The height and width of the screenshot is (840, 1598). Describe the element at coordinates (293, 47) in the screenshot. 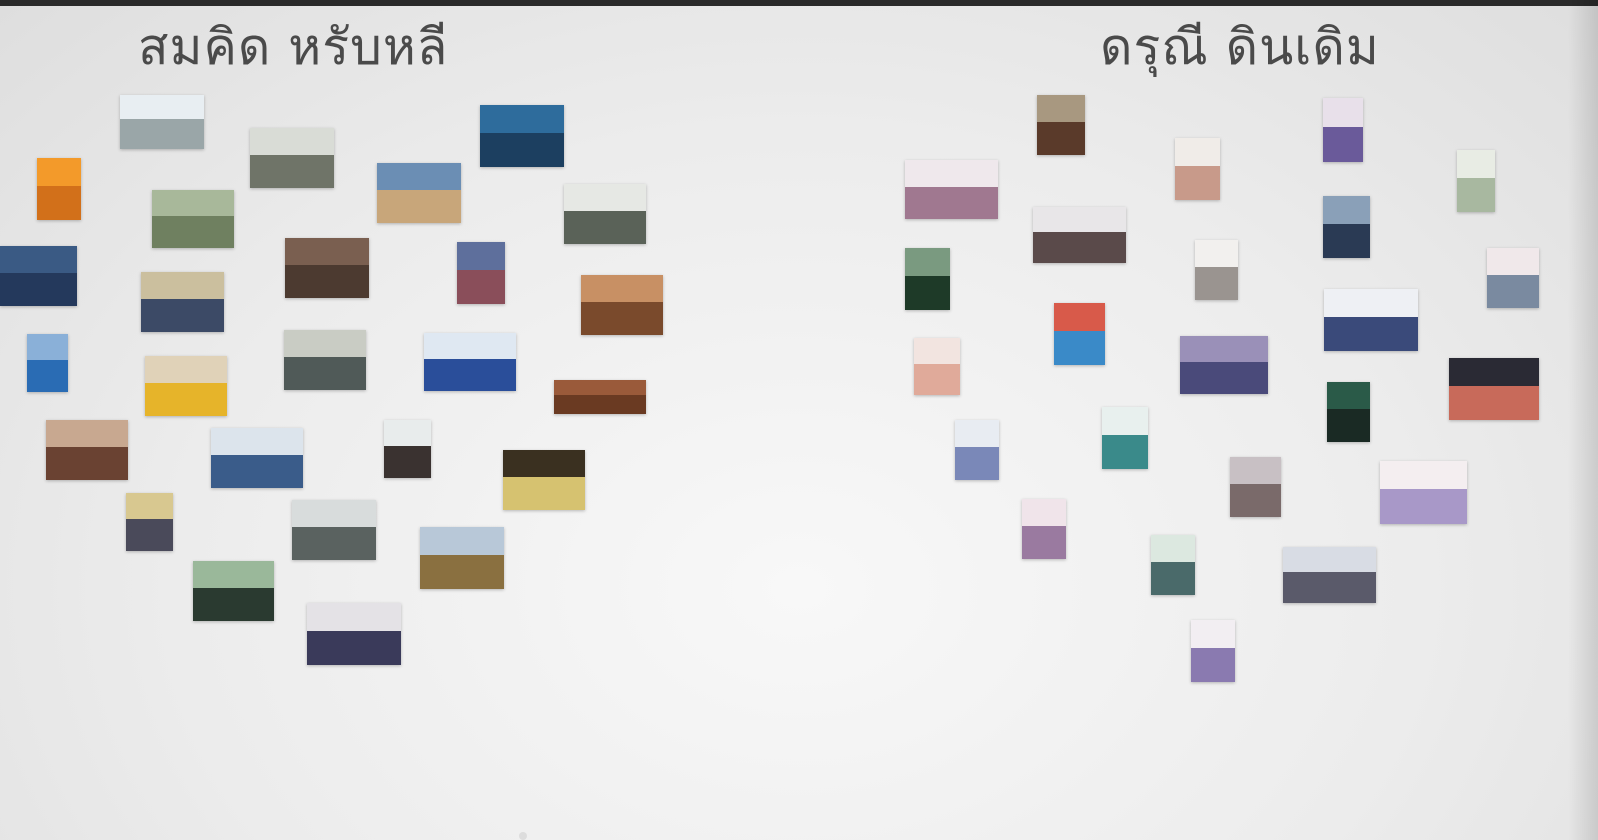

I see `left-person-name: สมคิด หรับหลี` at that location.